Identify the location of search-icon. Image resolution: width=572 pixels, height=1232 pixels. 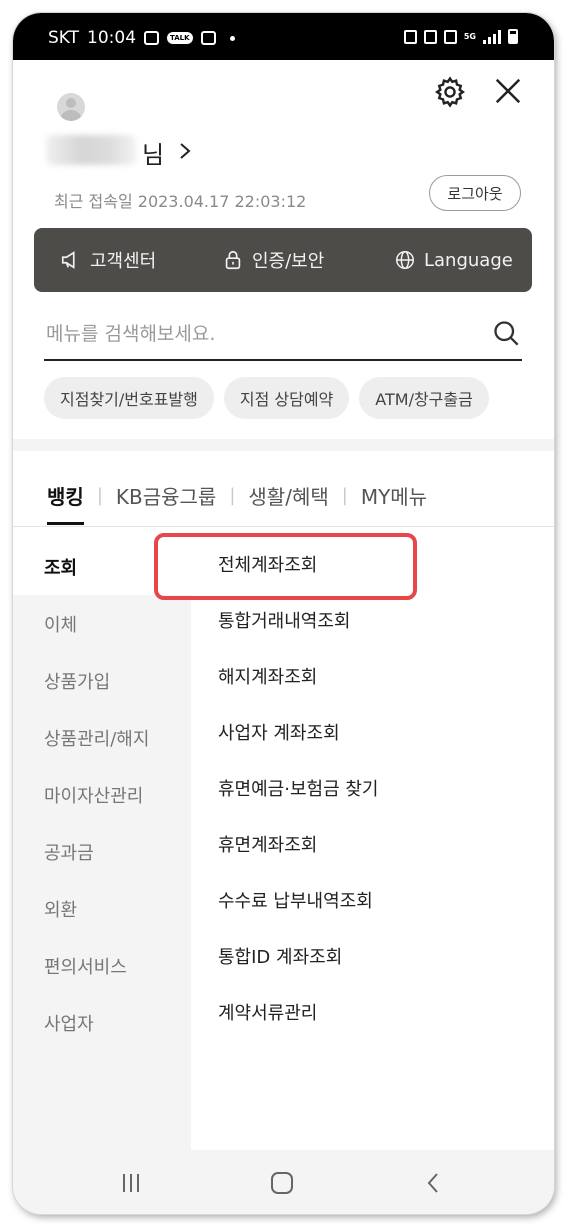
(506, 333).